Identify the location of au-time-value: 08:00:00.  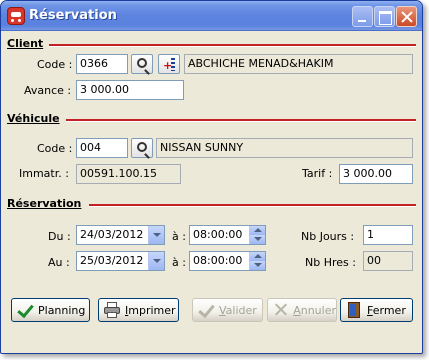
(218, 260).